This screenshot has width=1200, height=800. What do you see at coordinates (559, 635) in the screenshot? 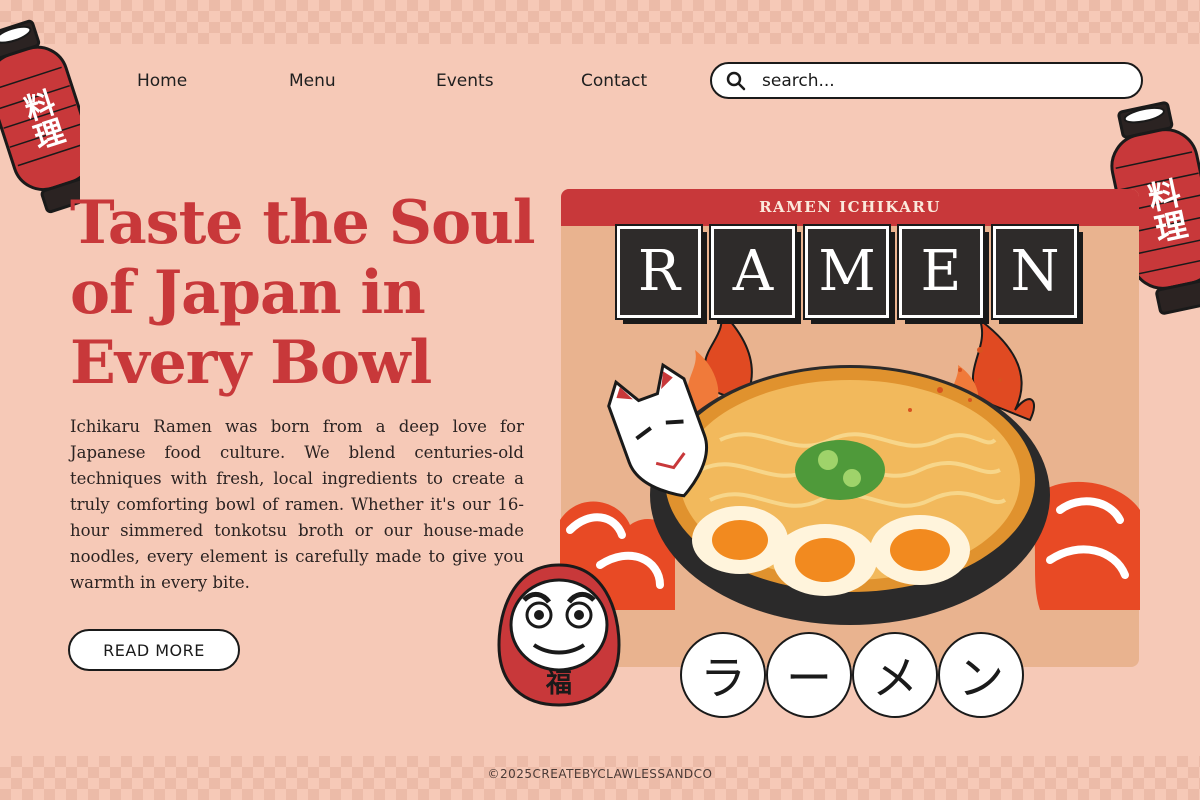
I see `daruma-illustration: 福` at bounding box center [559, 635].